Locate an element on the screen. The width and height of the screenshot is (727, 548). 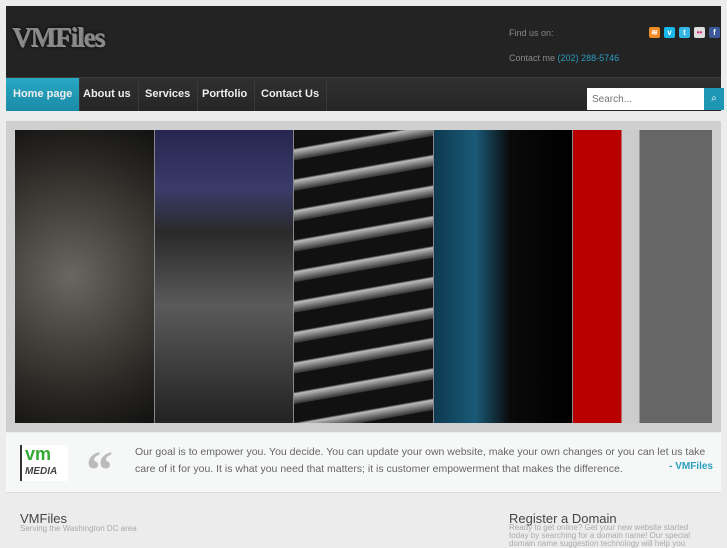
quote-author: - VMFiles is located at coordinates (691, 466).